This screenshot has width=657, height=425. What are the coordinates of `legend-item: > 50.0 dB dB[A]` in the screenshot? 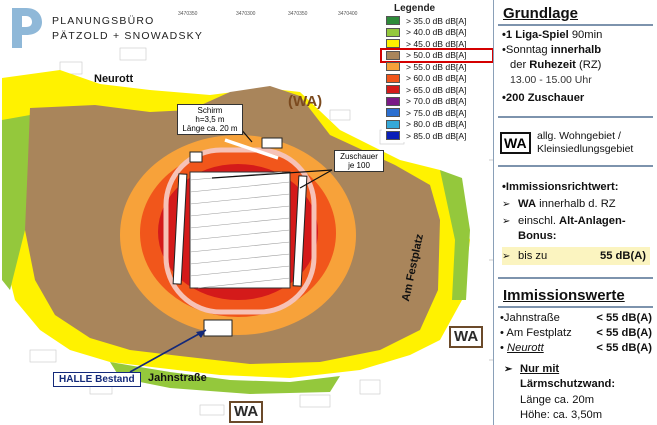 It's located at (436, 55).